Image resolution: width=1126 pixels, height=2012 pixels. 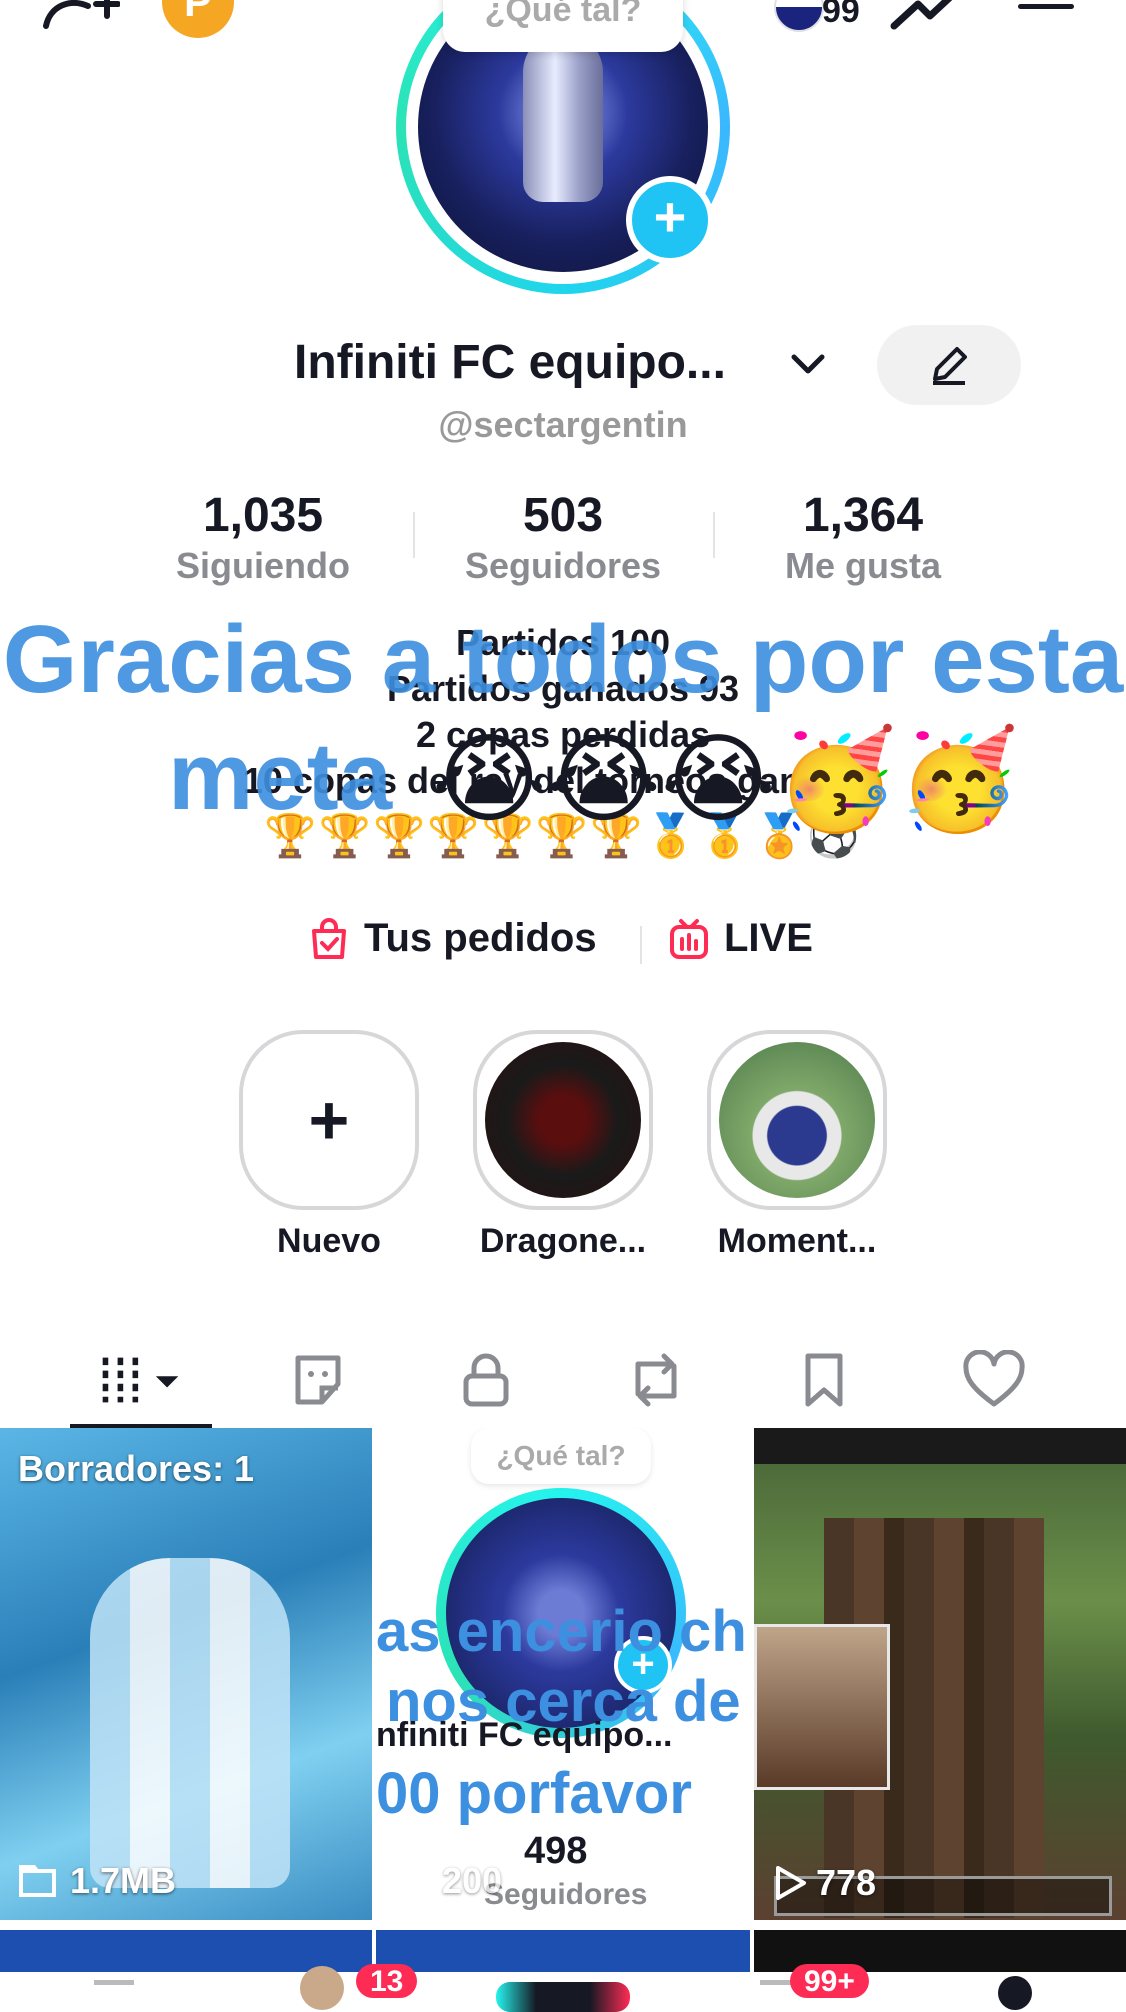 I want to click on tab-private, so click(x=486, y=1380).